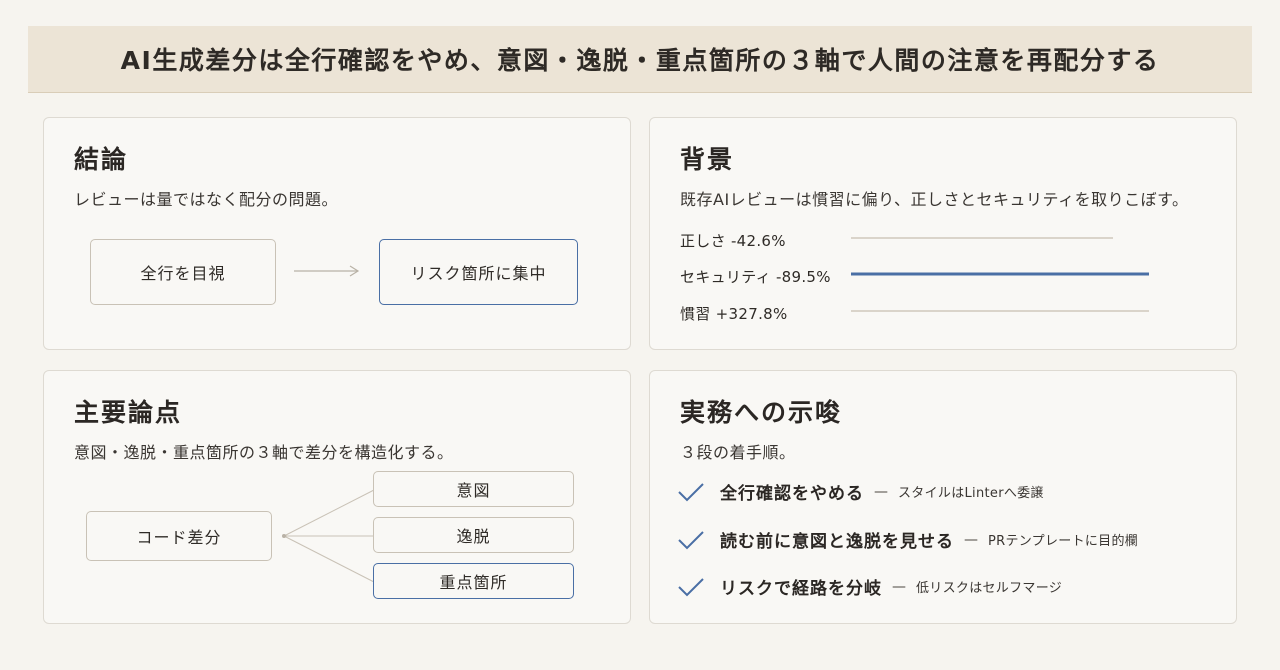 This screenshot has height=670, width=1280. Describe the element at coordinates (473, 489) in the screenshot. I see `branch-box-intent: 意図` at that location.